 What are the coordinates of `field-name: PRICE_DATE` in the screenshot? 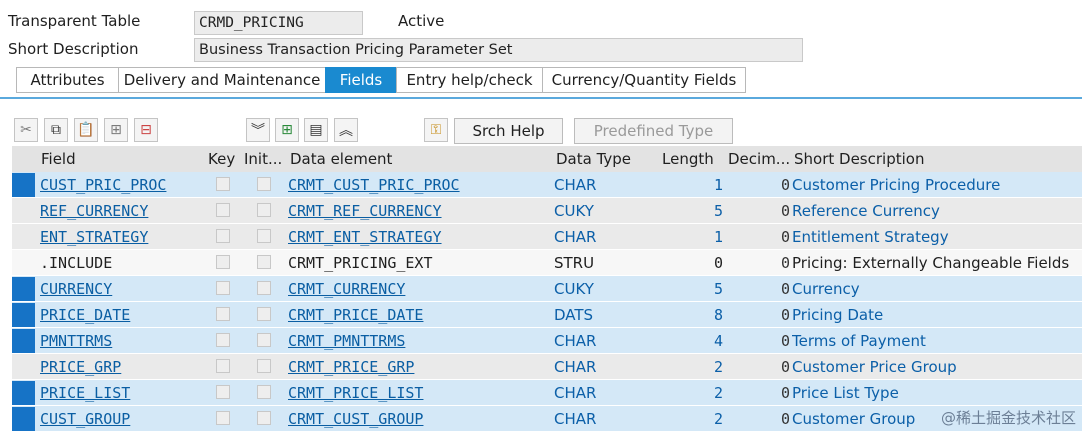 It's located at (122, 315).